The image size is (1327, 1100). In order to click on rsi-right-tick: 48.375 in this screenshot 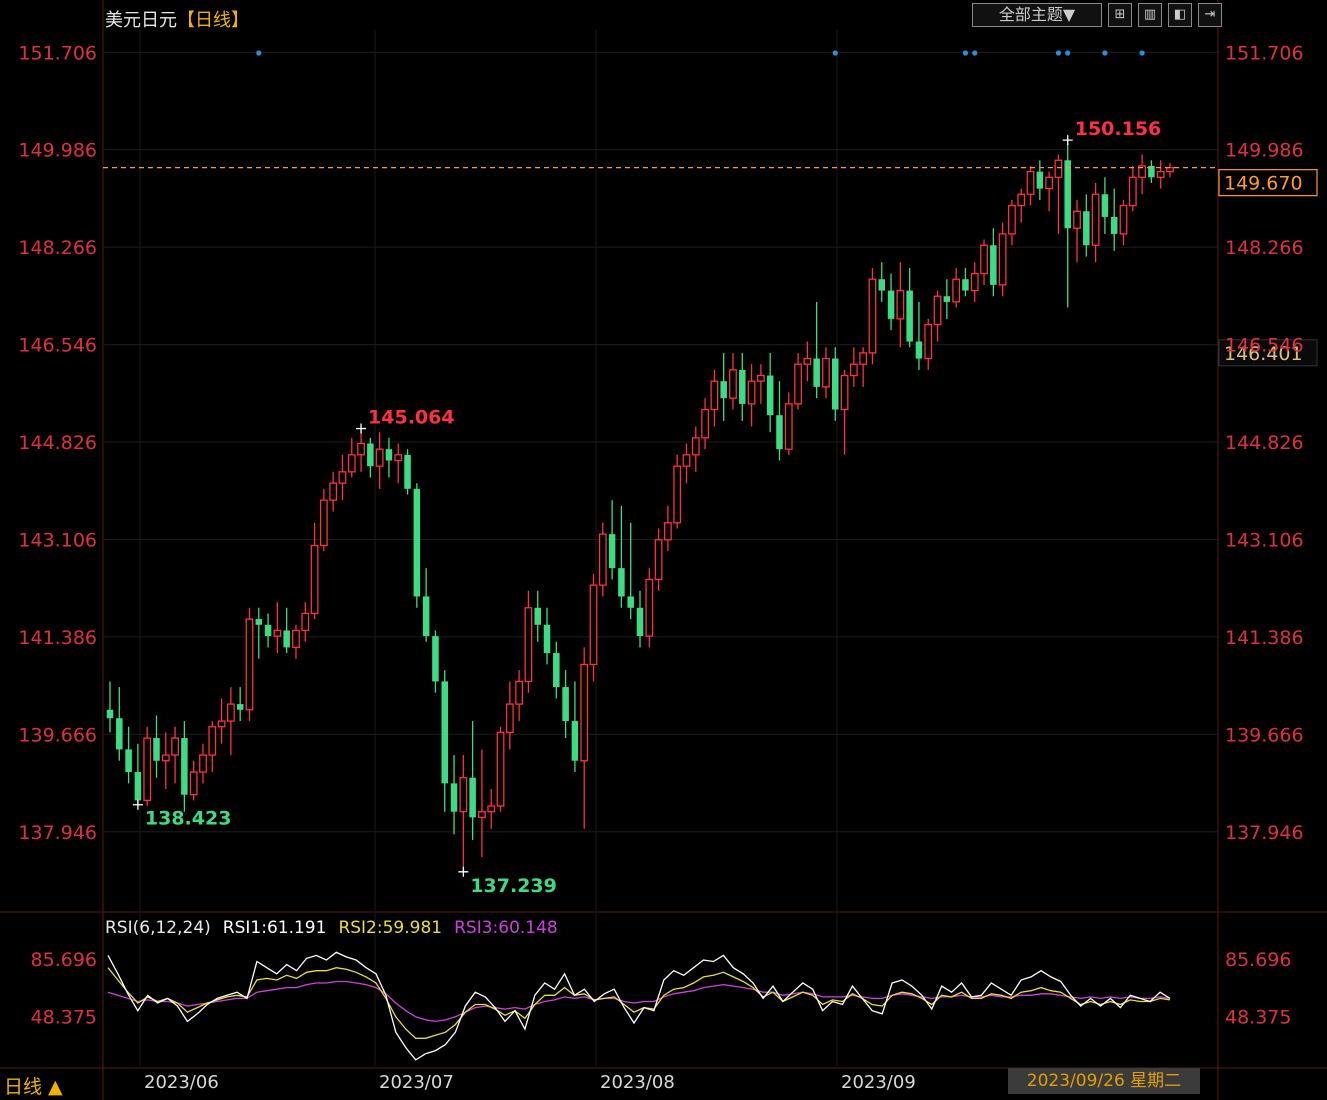, I will do `click(1258, 1017)`.